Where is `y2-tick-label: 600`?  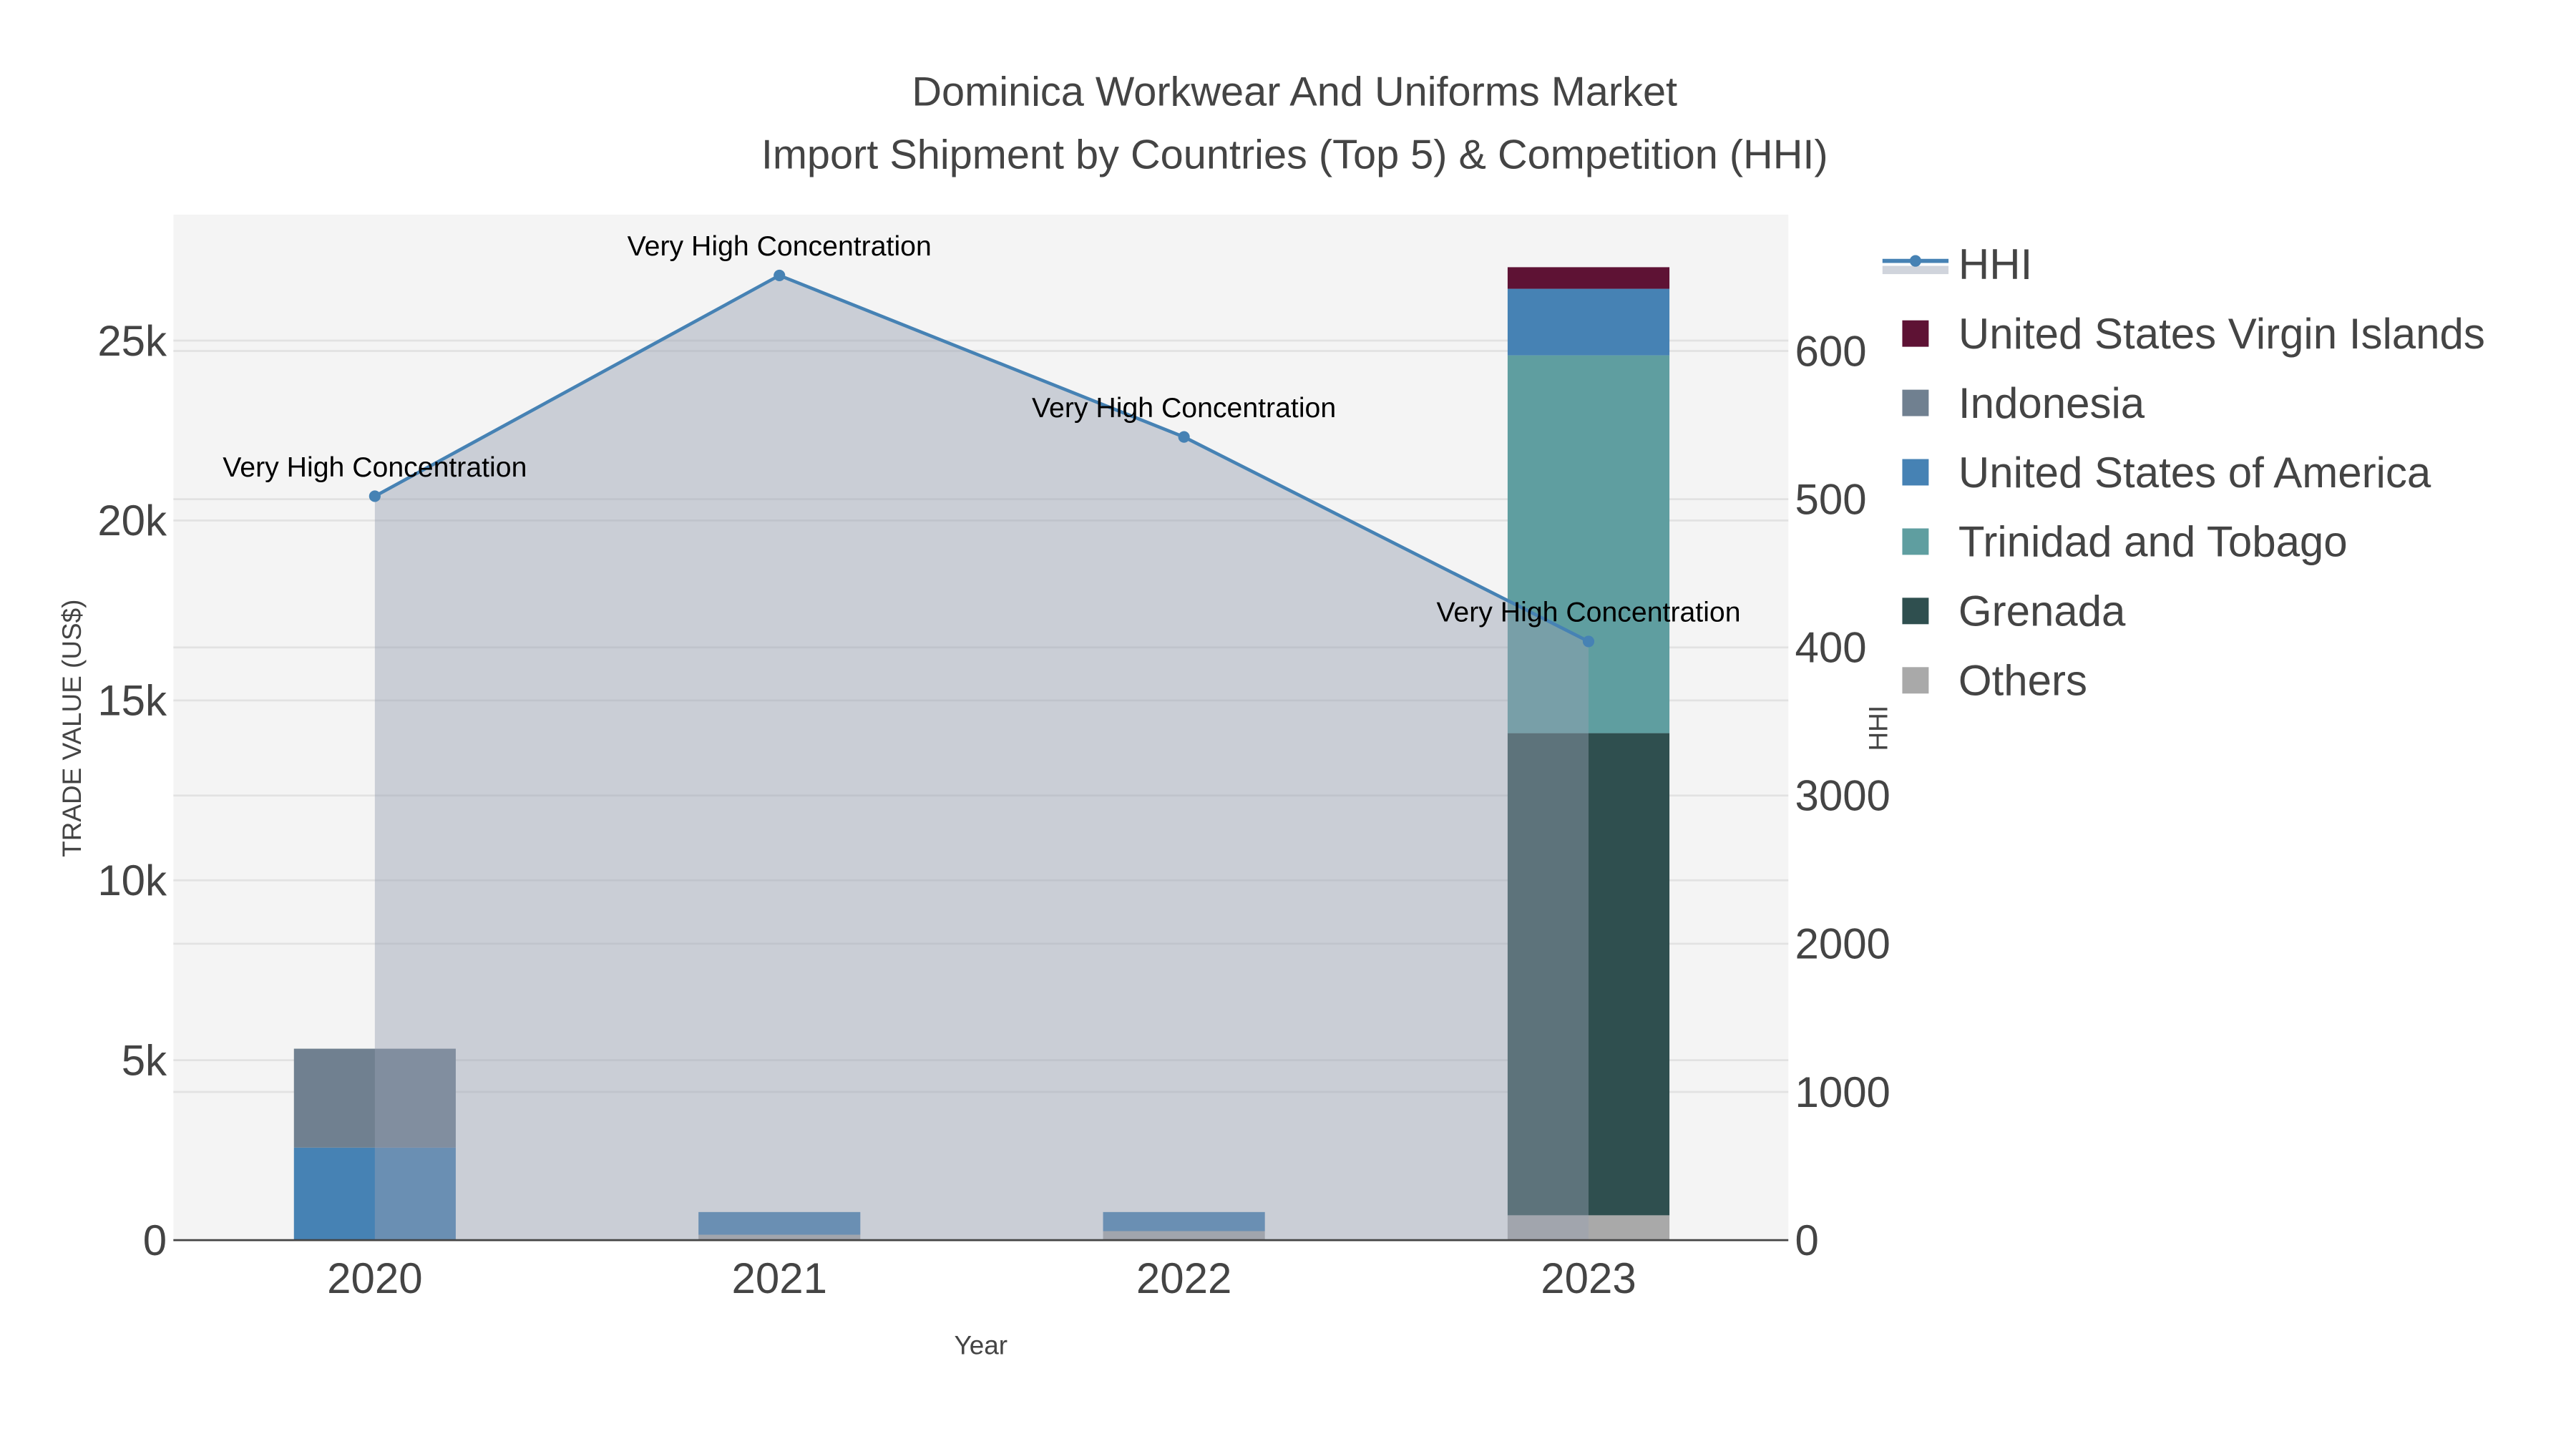 y2-tick-label: 600 is located at coordinates (1830, 351).